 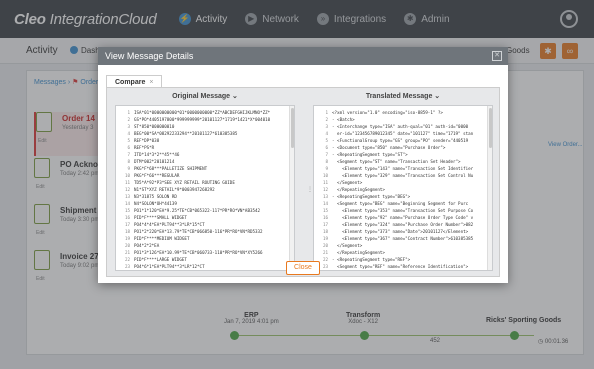 What do you see at coordinates (128, 112) in the screenshot?
I see `line-number: 1` at bounding box center [128, 112].